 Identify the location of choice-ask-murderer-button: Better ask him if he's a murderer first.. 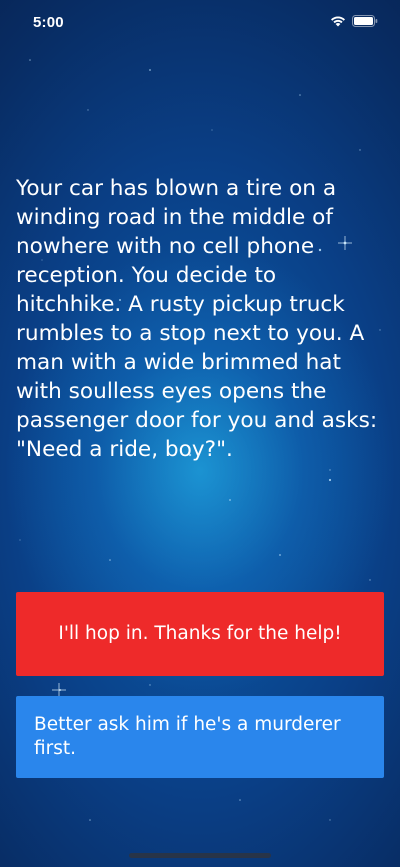
(200, 737).